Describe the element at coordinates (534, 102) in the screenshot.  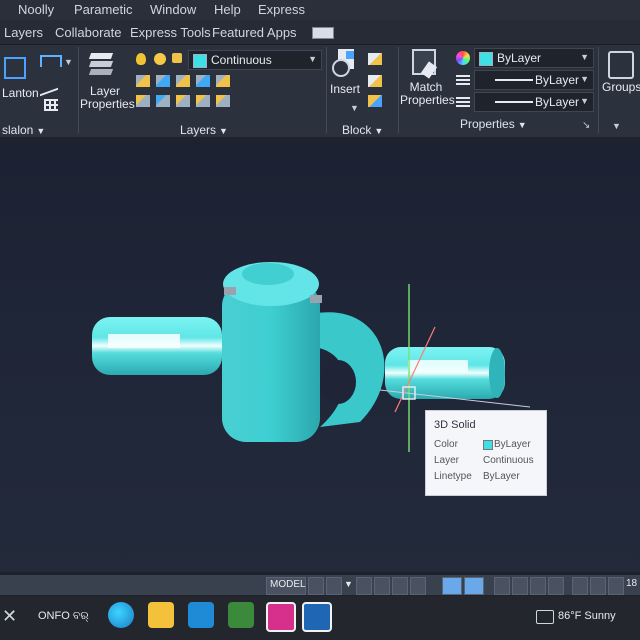
I see `linetype-dropdown: ByLayer ▼` at that location.